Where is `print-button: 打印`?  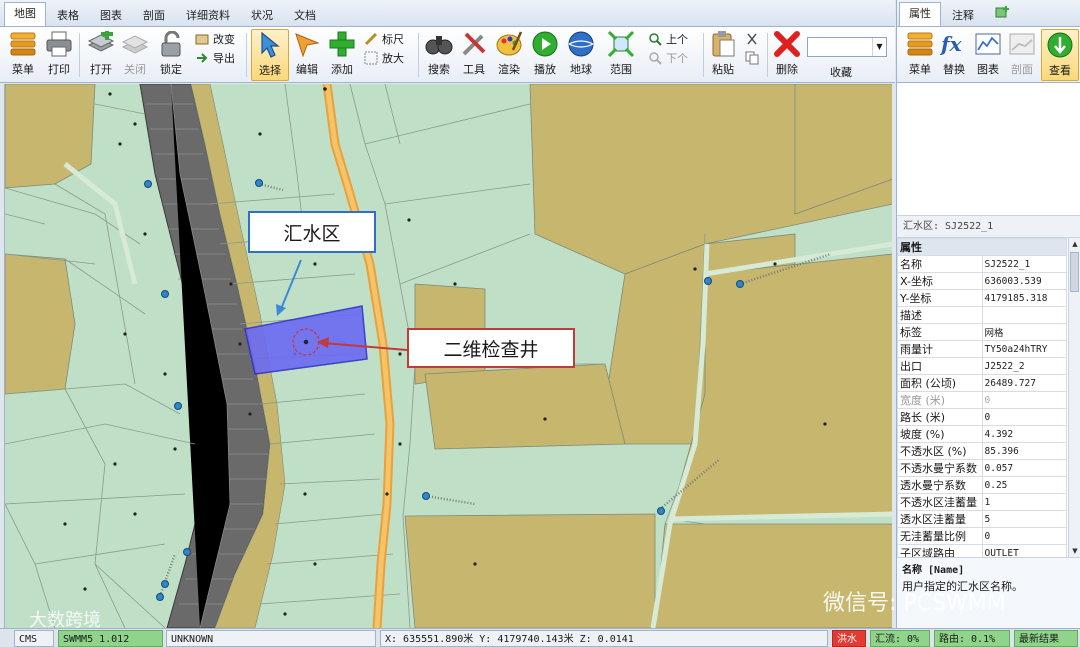
print-button: 打印 is located at coordinates (59, 55).